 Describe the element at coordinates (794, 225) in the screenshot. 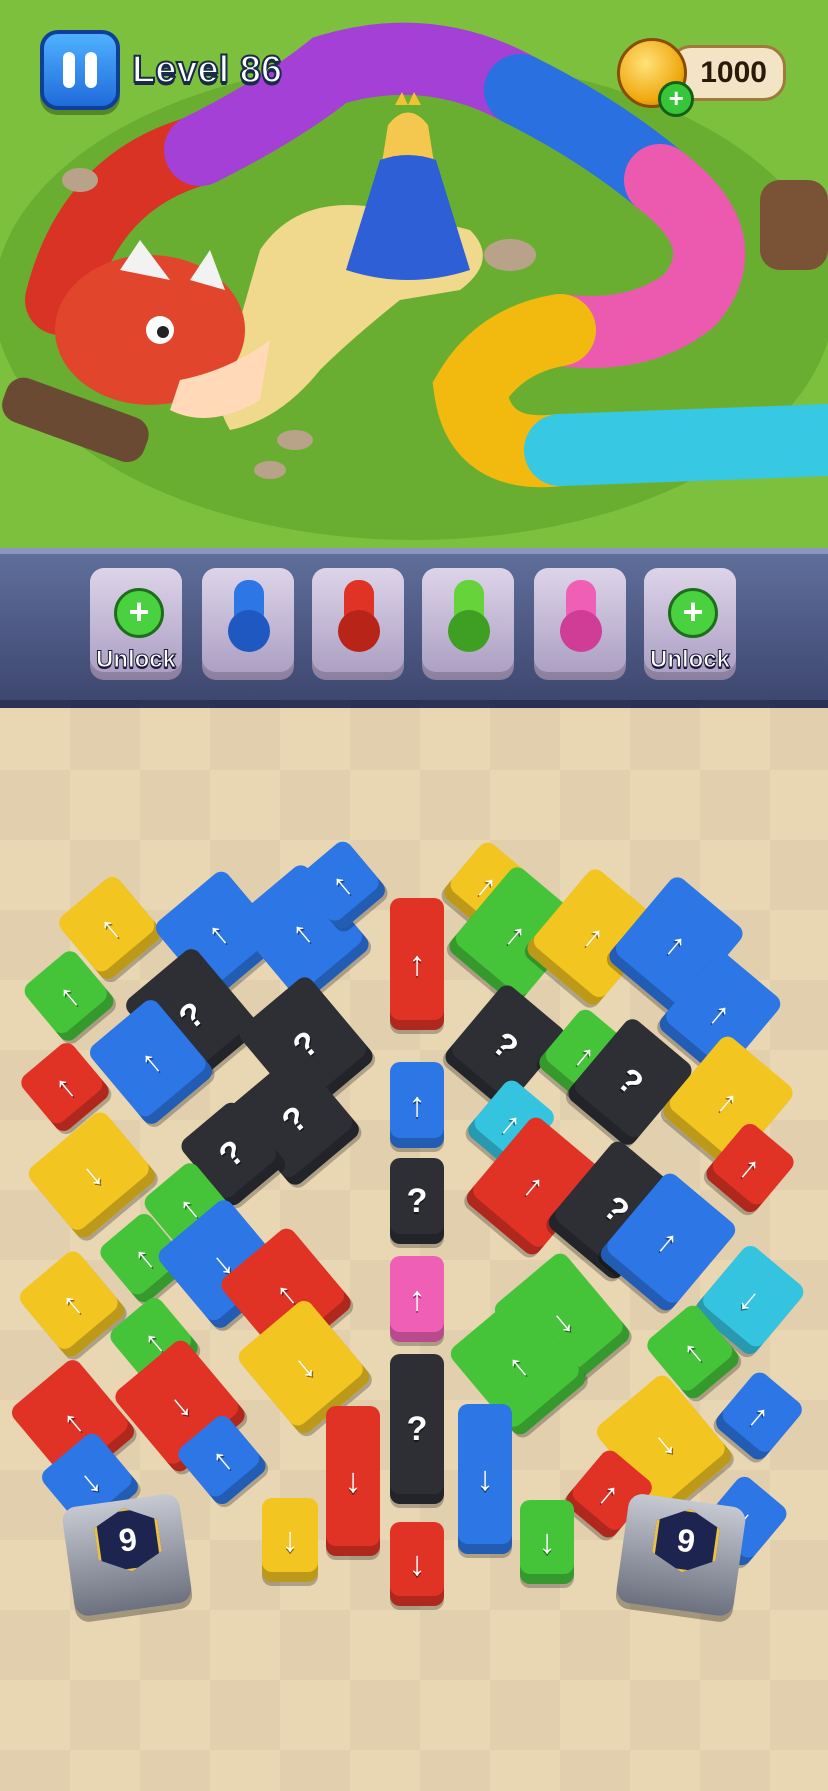

I see `stump` at that location.